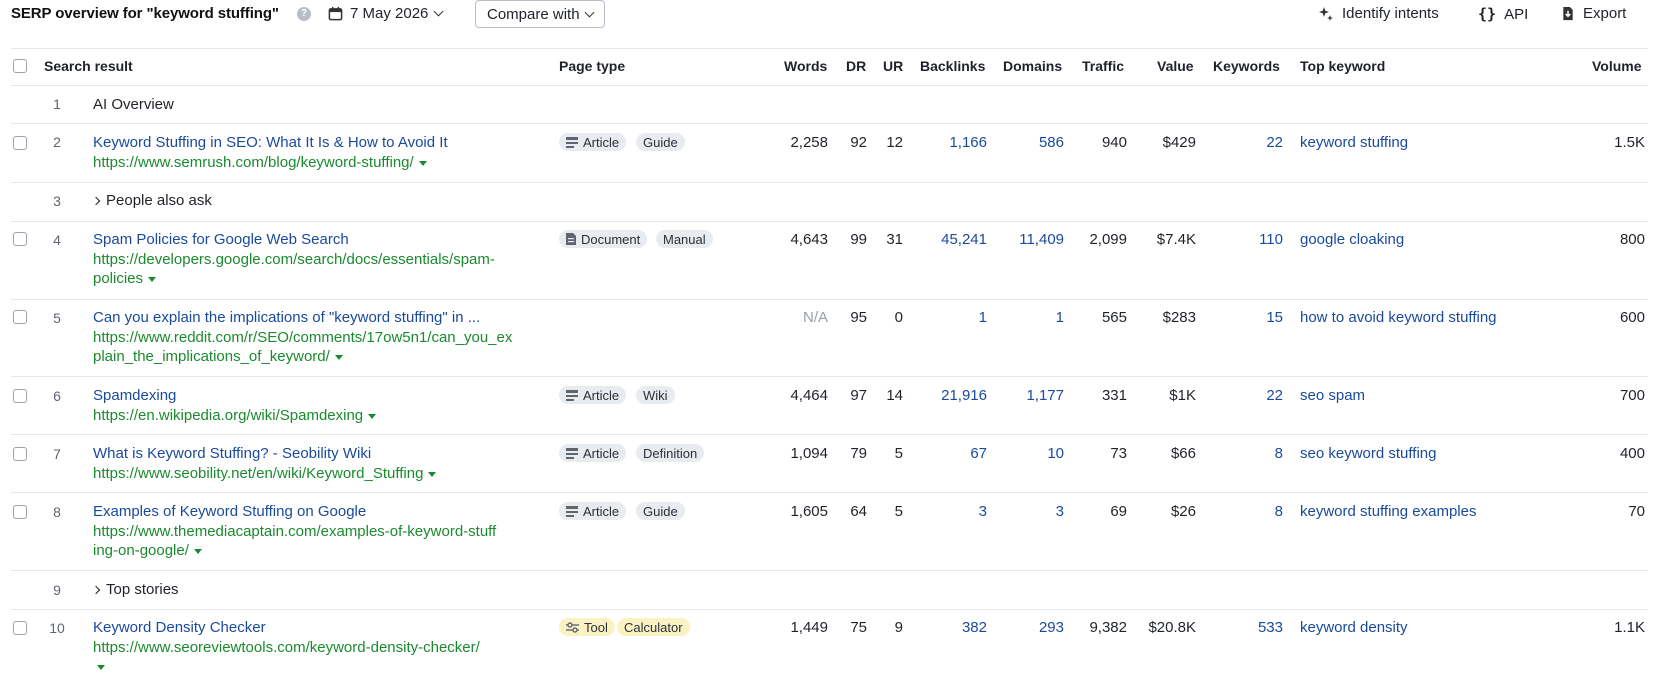 This screenshot has height=682, width=1664. I want to click on domains-link: 586, so click(1051, 142).